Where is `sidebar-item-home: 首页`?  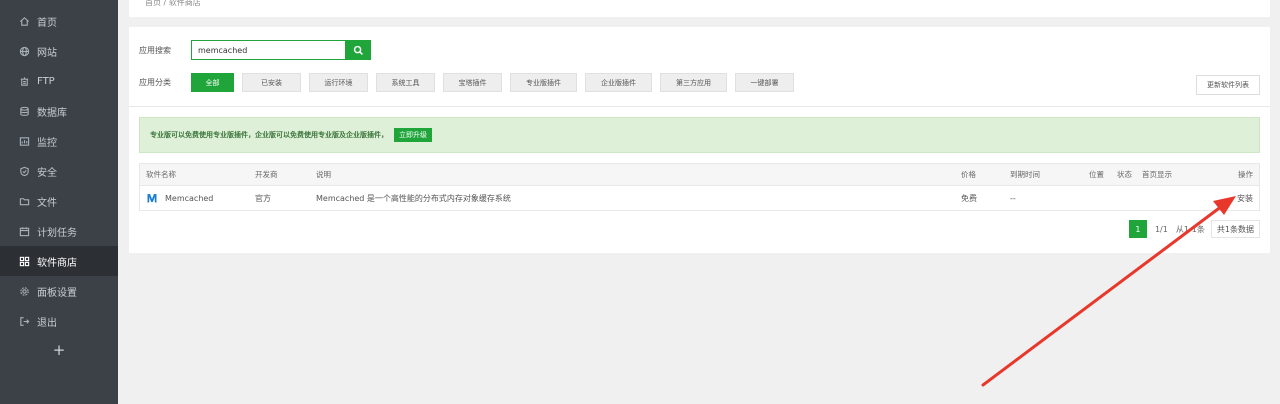 sidebar-item-home: 首页 is located at coordinates (59, 21).